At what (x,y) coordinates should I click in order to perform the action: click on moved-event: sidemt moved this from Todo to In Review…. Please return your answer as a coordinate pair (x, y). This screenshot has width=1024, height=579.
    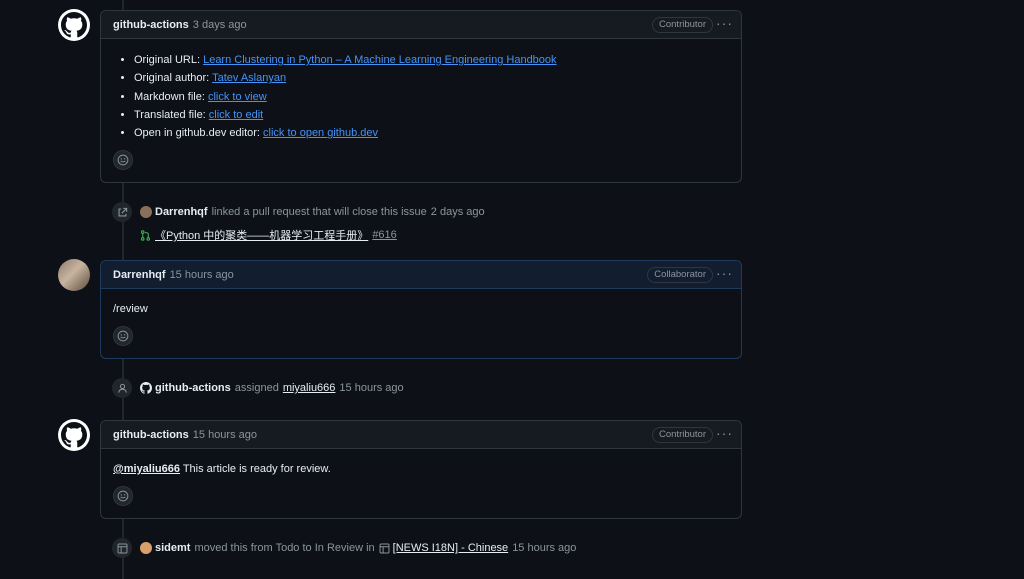
    Looking at the image, I should click on (344, 548).